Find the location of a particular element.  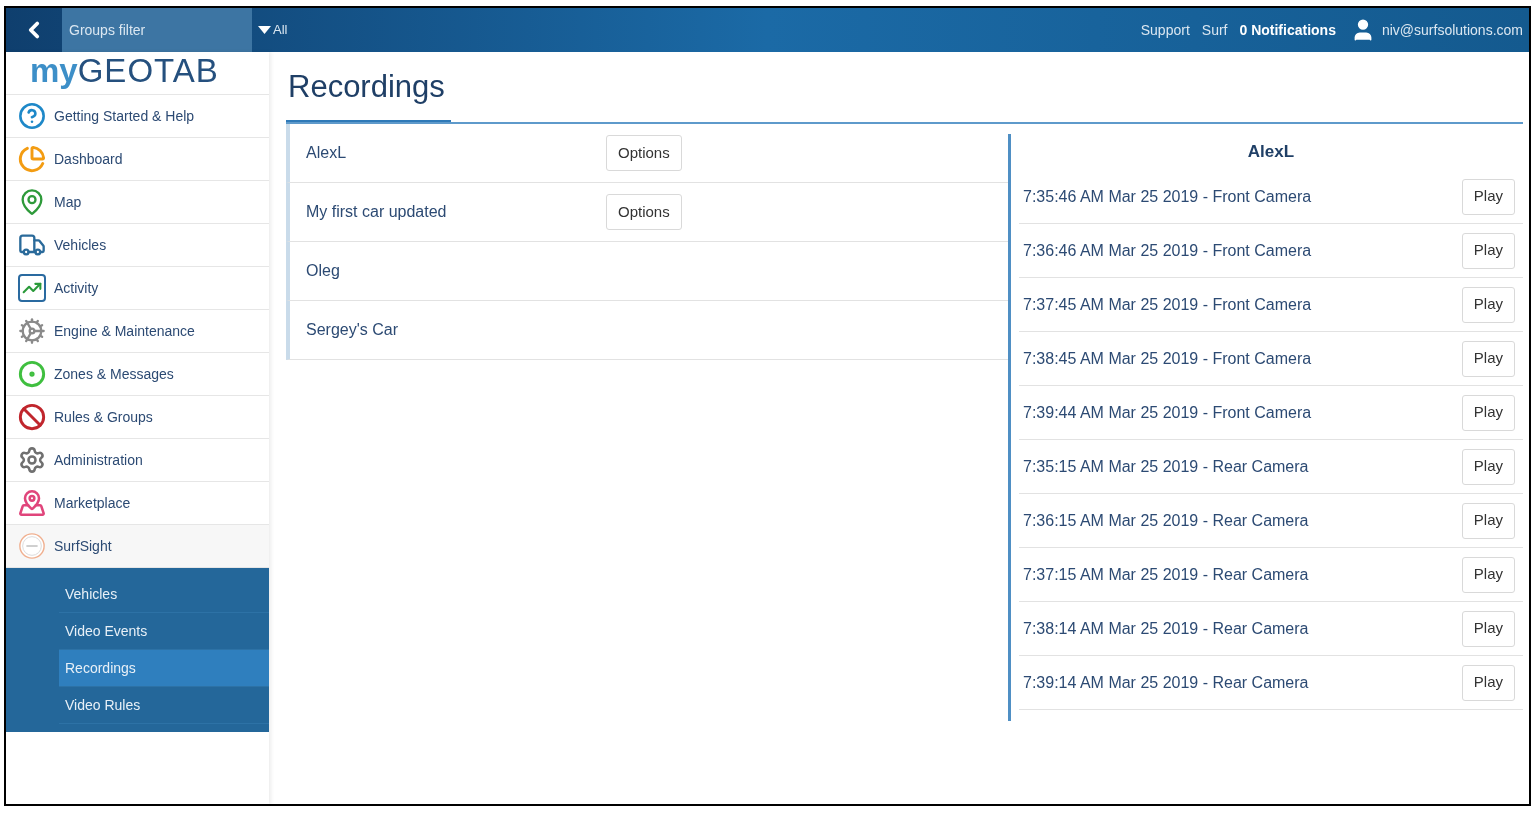

vehicle-name: My first car updated is located at coordinates (377, 212).